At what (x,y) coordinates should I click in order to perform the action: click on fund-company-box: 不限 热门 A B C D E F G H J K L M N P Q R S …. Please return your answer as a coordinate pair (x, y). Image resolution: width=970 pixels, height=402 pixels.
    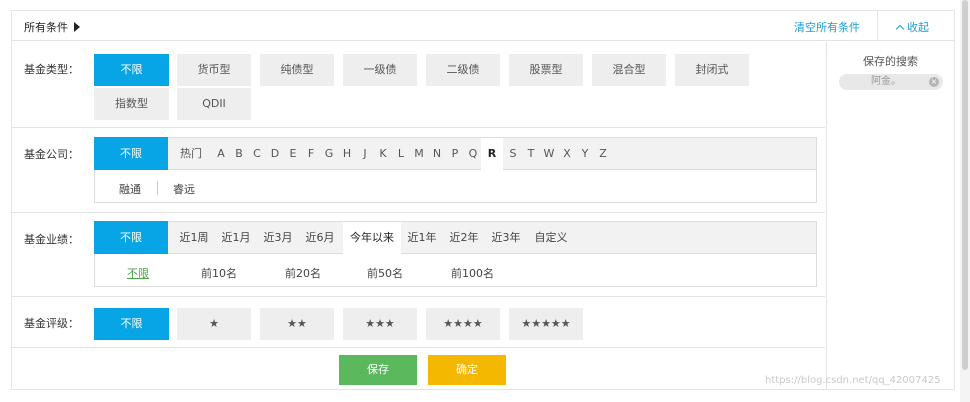
    Looking at the image, I should click on (455, 170).